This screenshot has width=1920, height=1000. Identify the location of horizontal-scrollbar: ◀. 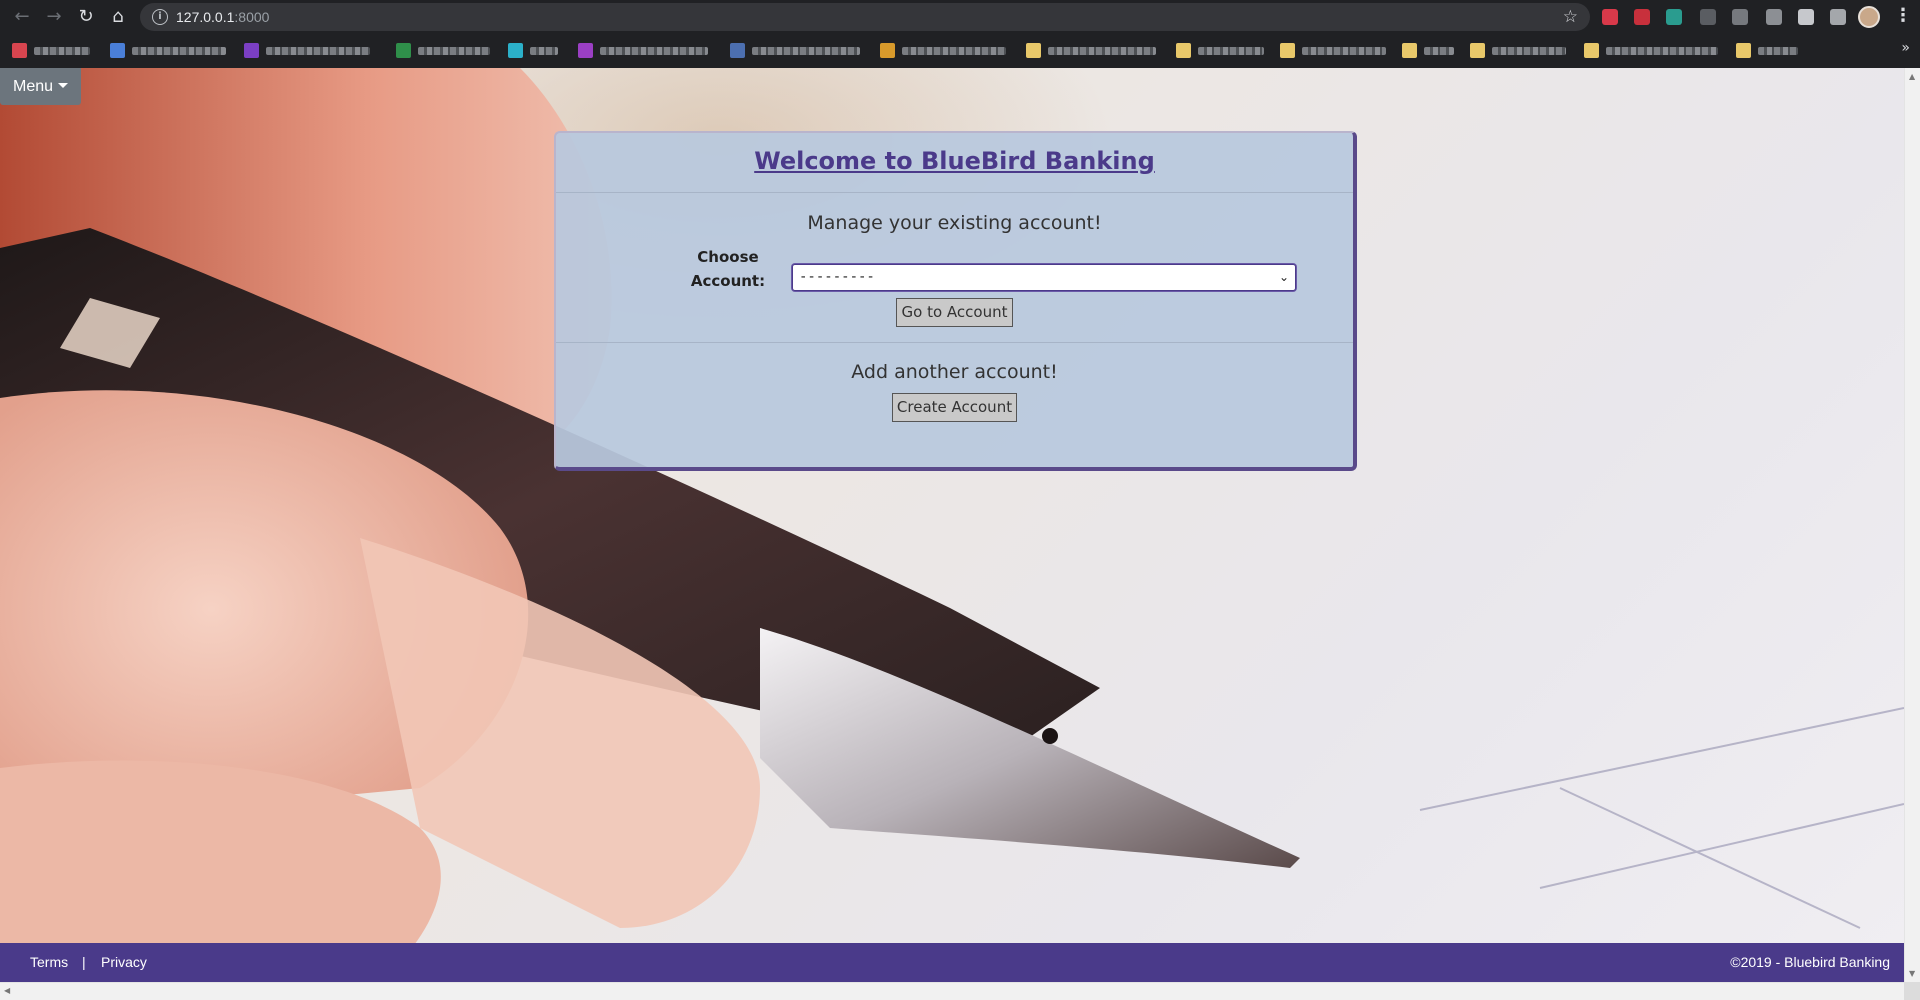
(952, 991).